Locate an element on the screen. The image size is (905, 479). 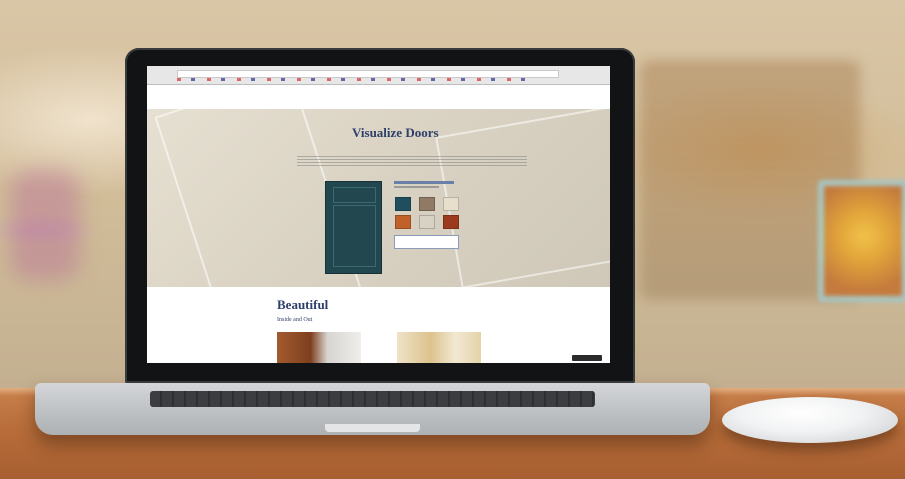
swatch-subheading is located at coordinates (416, 187).